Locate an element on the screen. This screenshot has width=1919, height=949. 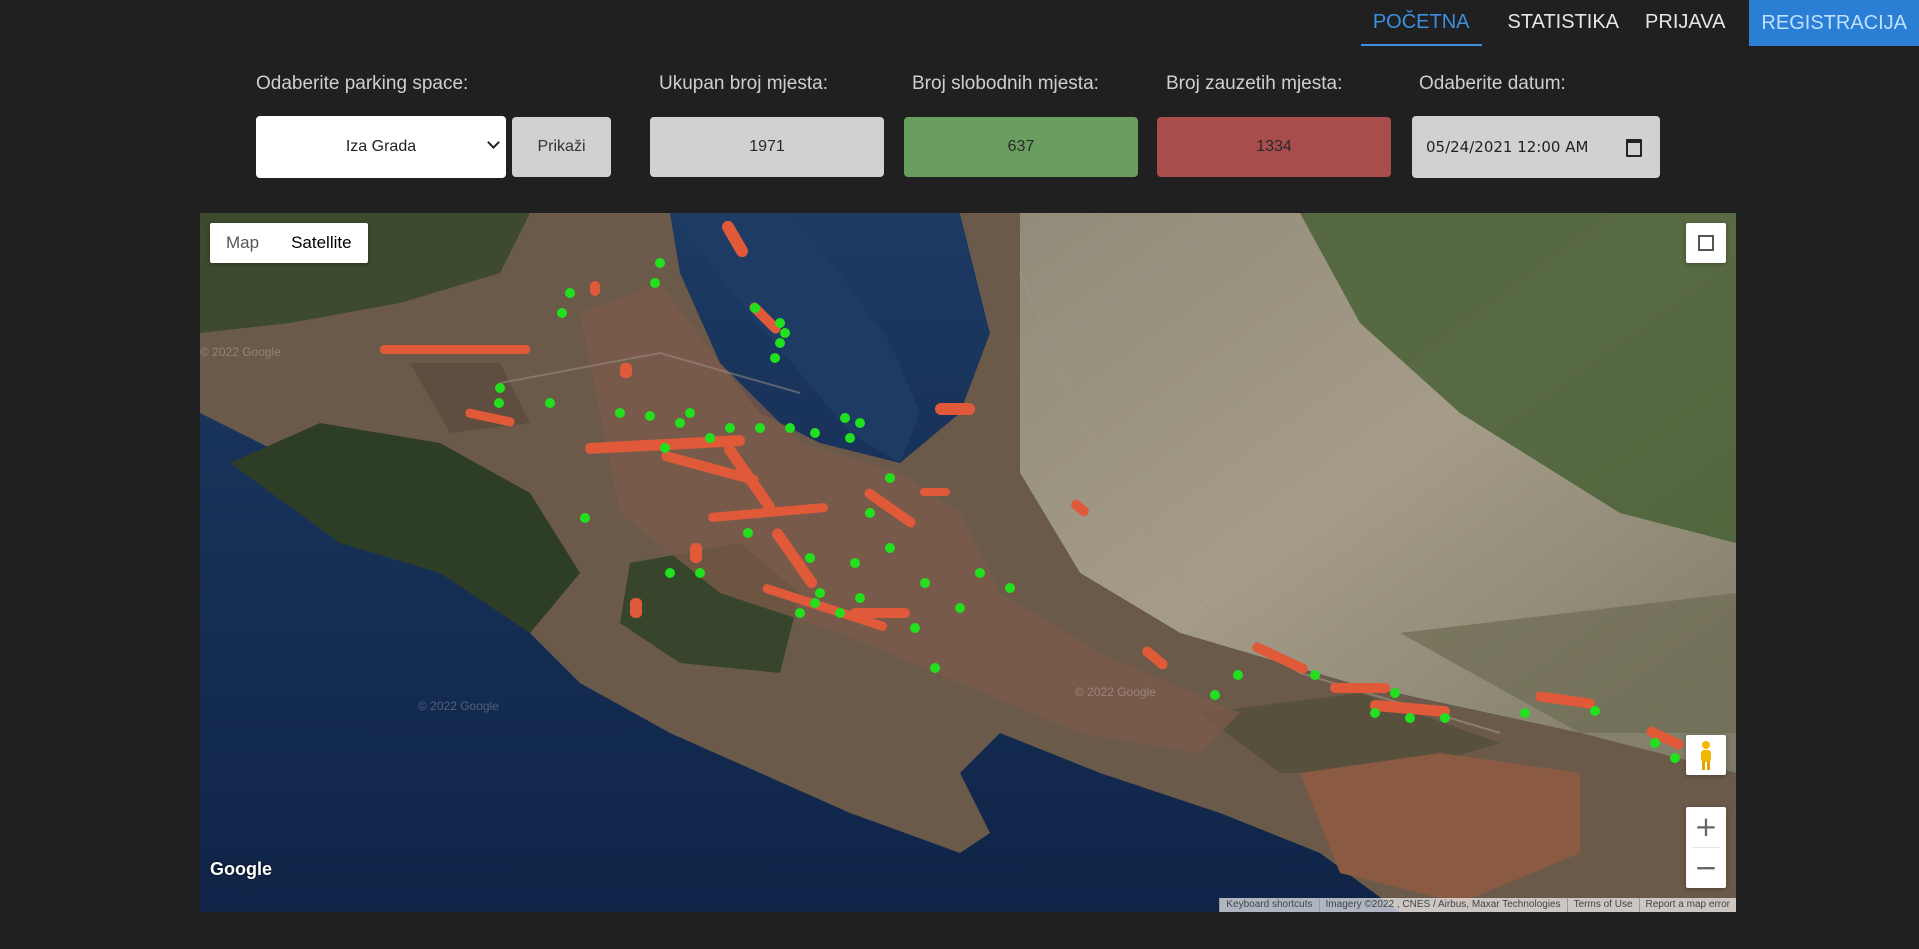
fullscreen-icon is located at coordinates (1709, 246).